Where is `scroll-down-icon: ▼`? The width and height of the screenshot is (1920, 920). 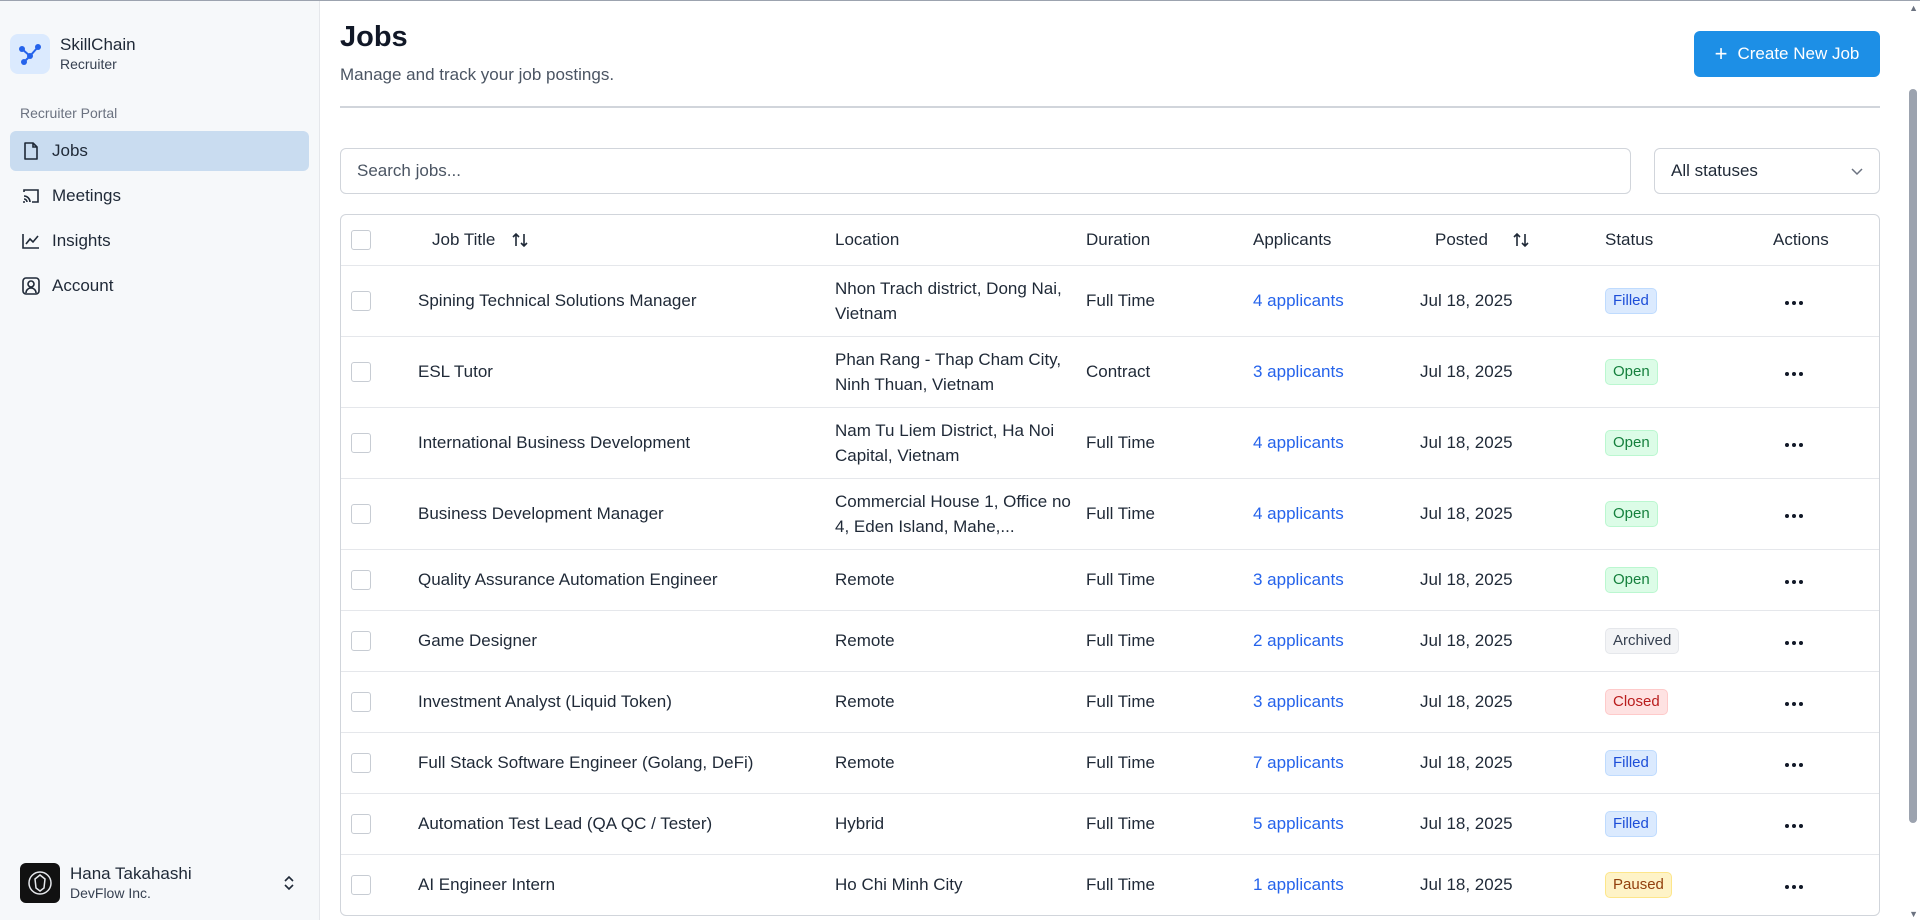
scroll-down-icon: ▼ is located at coordinates (1913, 914).